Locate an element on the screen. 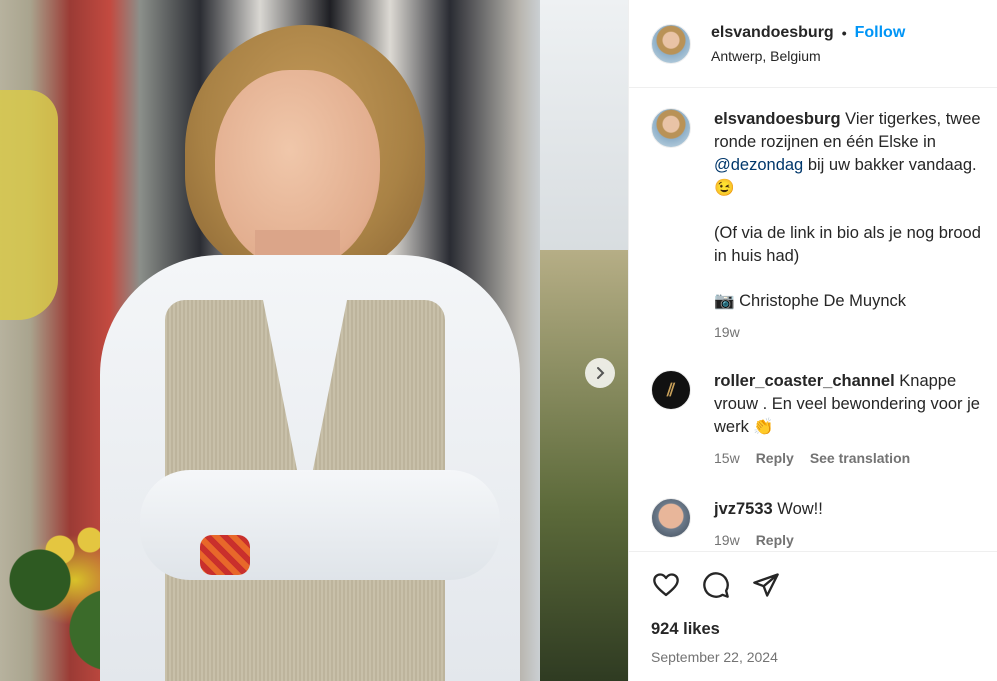 The image size is (997, 681). comment-meta: 19w Reply is located at coordinates (768, 540).